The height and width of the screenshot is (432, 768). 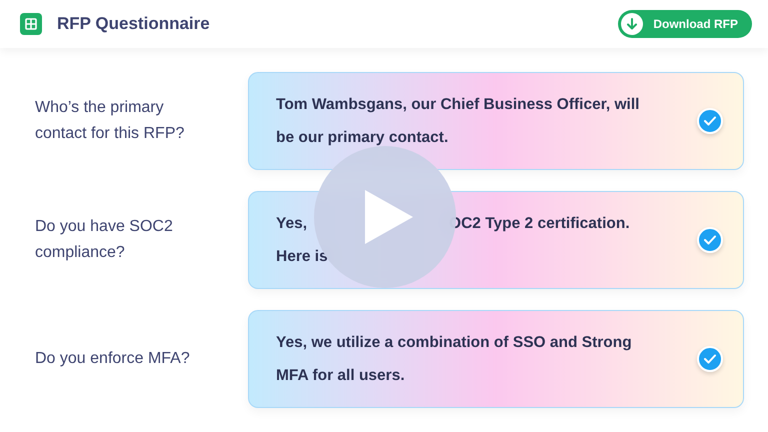 I want to click on answer-text: Yes, we utilize a combination of SSO and Strong, so click(x=454, y=342).